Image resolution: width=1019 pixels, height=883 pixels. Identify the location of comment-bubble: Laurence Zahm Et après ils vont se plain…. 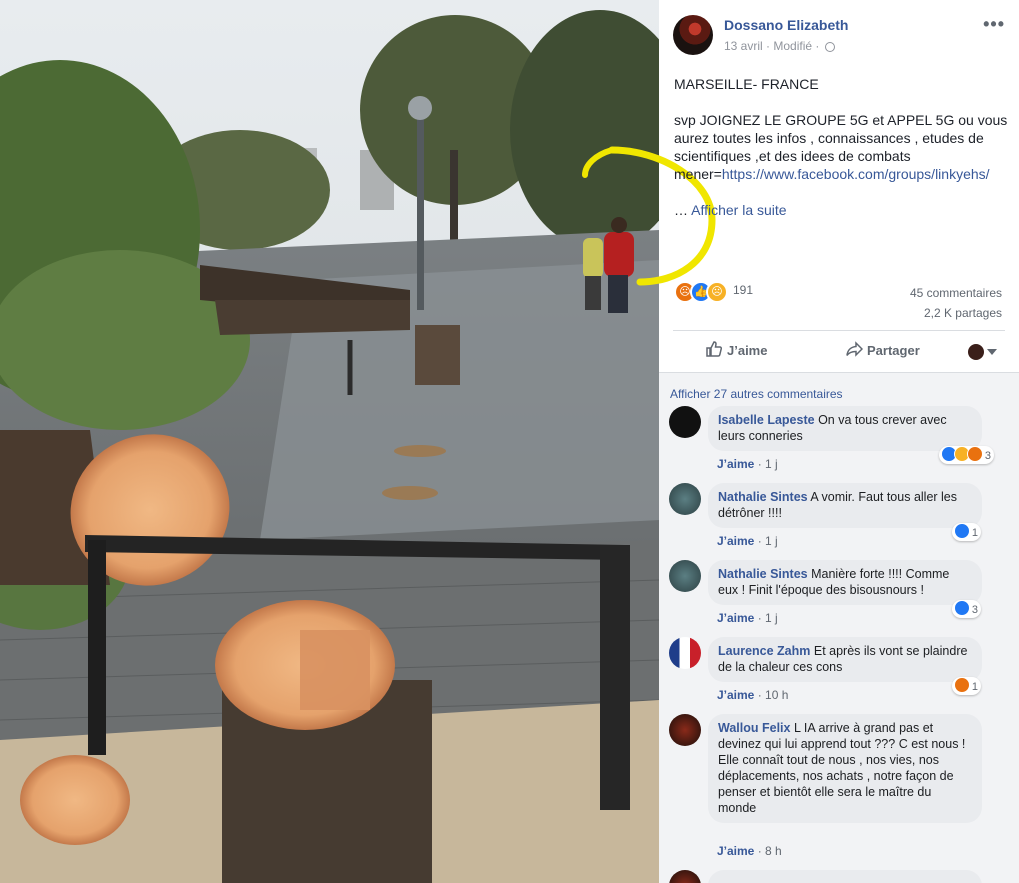
(845, 659).